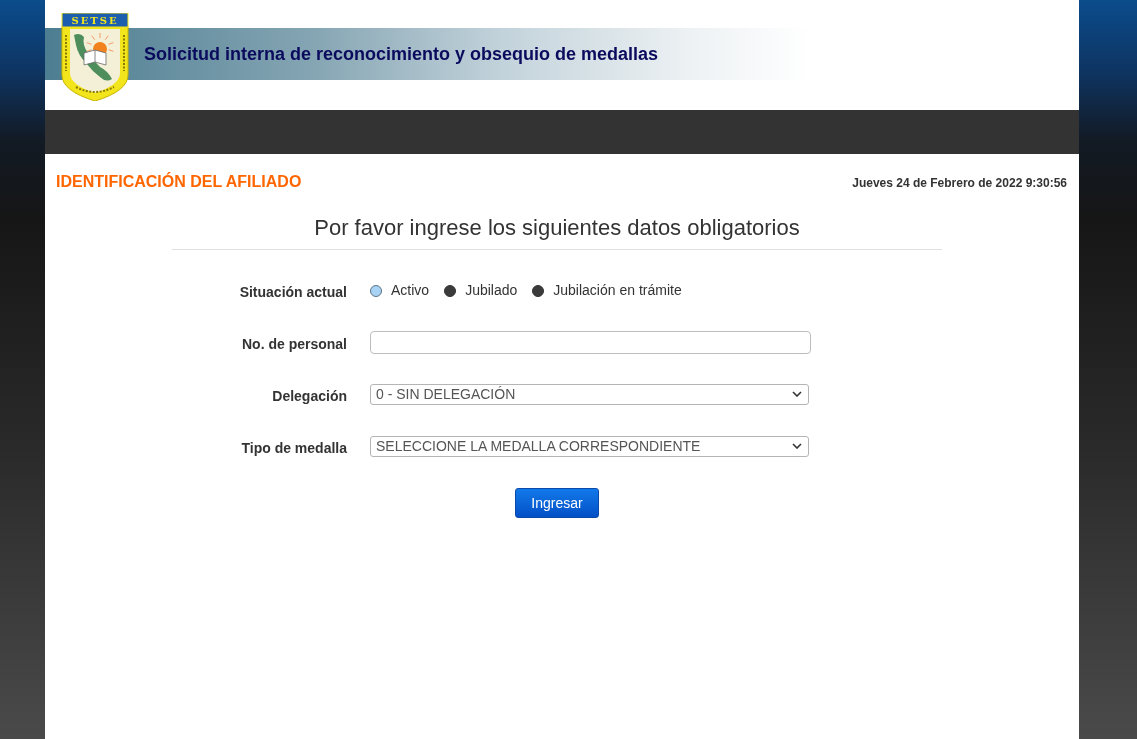 This screenshot has height=739, width=1137. What do you see at coordinates (292, 291) in the screenshot?
I see `field-label: Situación actual` at bounding box center [292, 291].